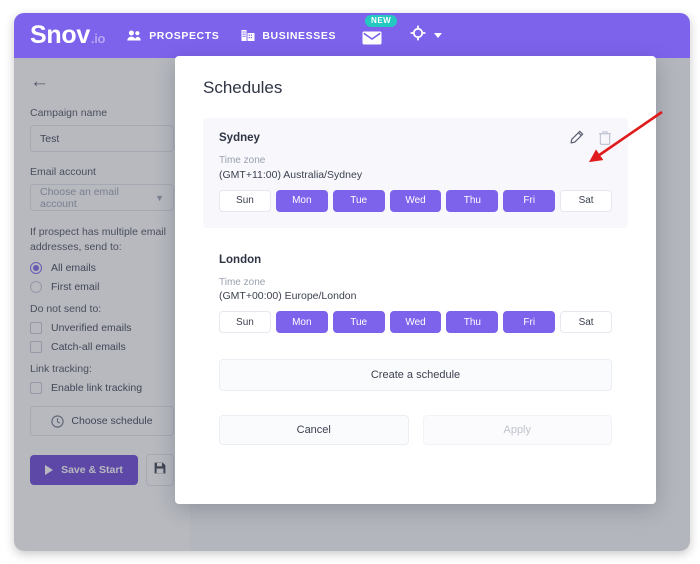  Describe the element at coordinates (576, 140) in the screenshot. I see `pencil-icon` at that location.